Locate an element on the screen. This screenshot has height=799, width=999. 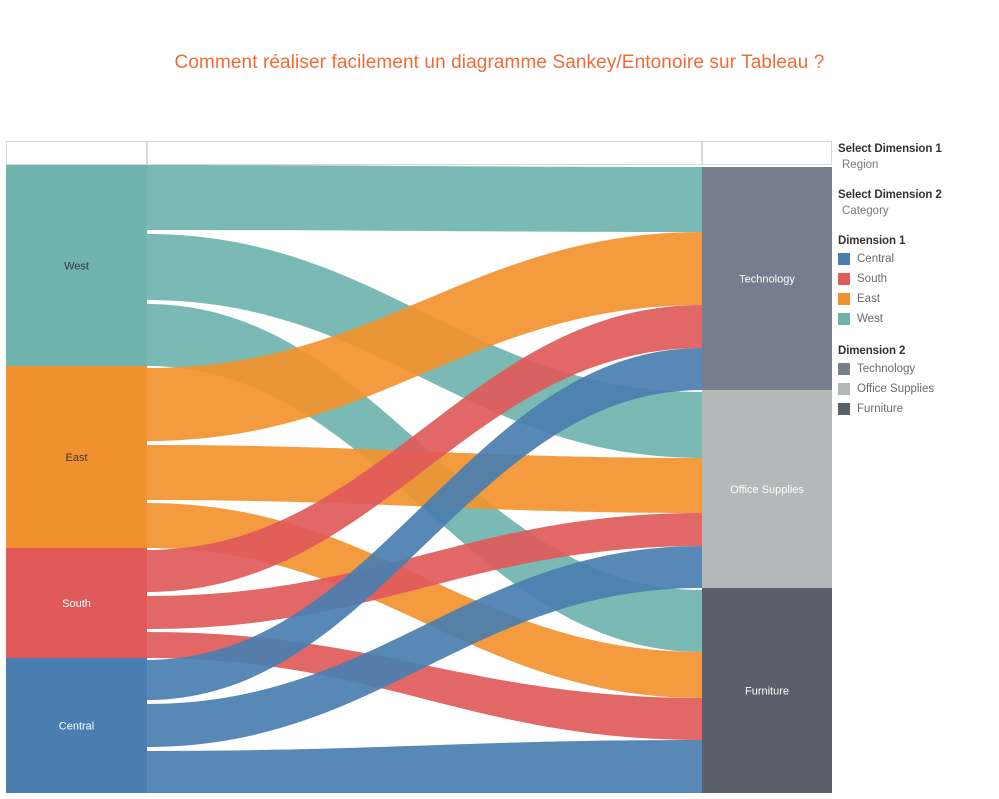
legend-item-label: Office Supplies is located at coordinates (896, 389).